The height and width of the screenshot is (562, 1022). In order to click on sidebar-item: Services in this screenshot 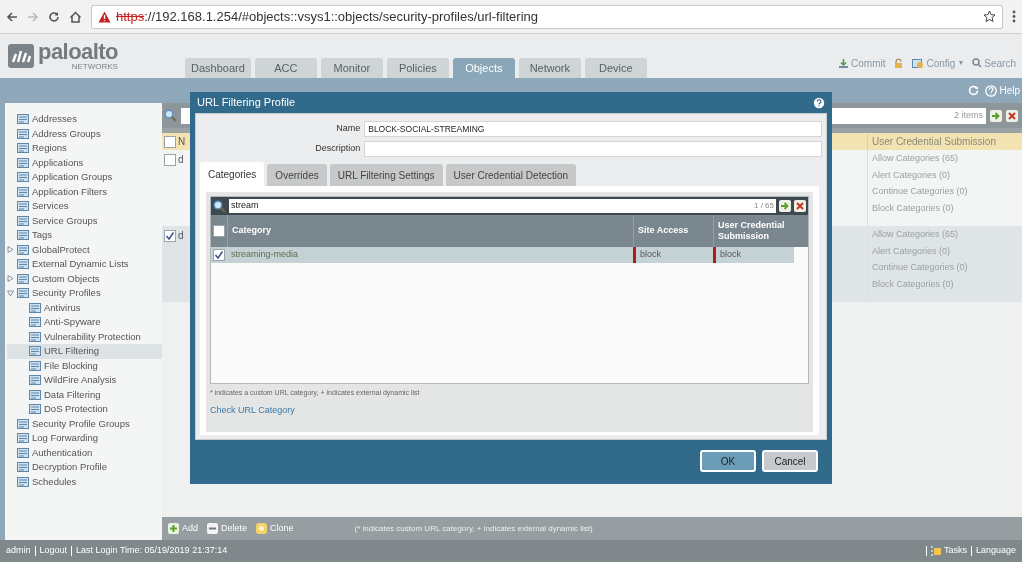, I will do `click(84, 206)`.